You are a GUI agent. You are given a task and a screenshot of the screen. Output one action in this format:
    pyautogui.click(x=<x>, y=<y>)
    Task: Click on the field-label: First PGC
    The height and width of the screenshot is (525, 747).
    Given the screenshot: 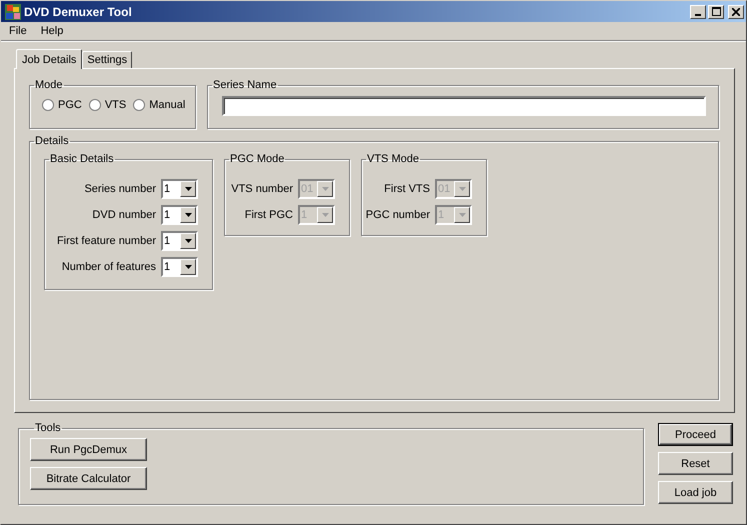 What is the action you would take?
    pyautogui.click(x=268, y=215)
    